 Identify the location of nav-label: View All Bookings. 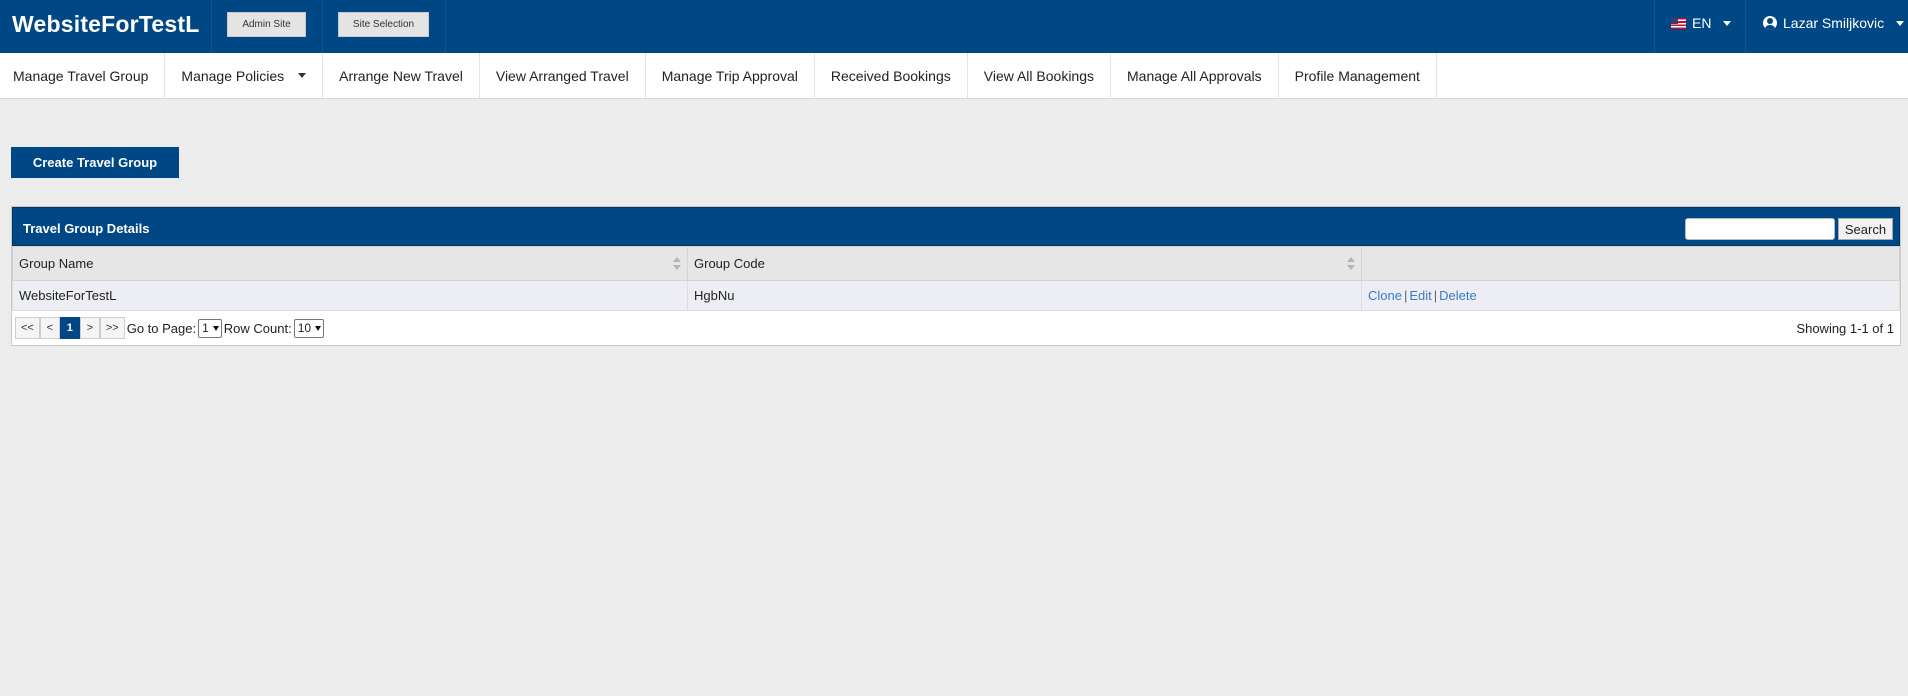
(1038, 75).